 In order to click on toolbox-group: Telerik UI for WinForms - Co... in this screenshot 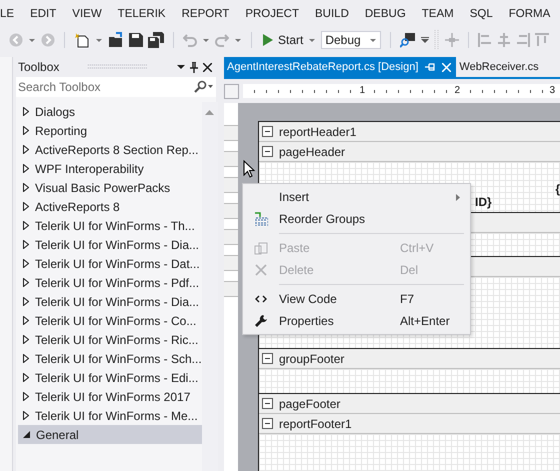, I will do `click(110, 320)`.